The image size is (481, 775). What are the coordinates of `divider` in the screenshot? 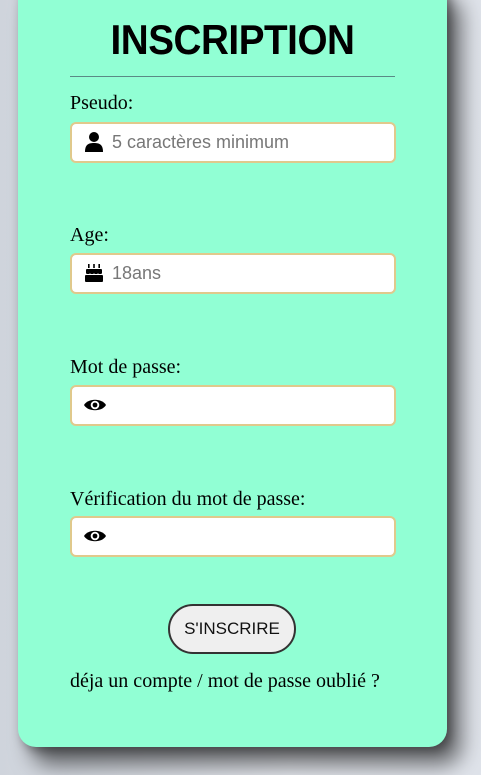 It's located at (232, 76).